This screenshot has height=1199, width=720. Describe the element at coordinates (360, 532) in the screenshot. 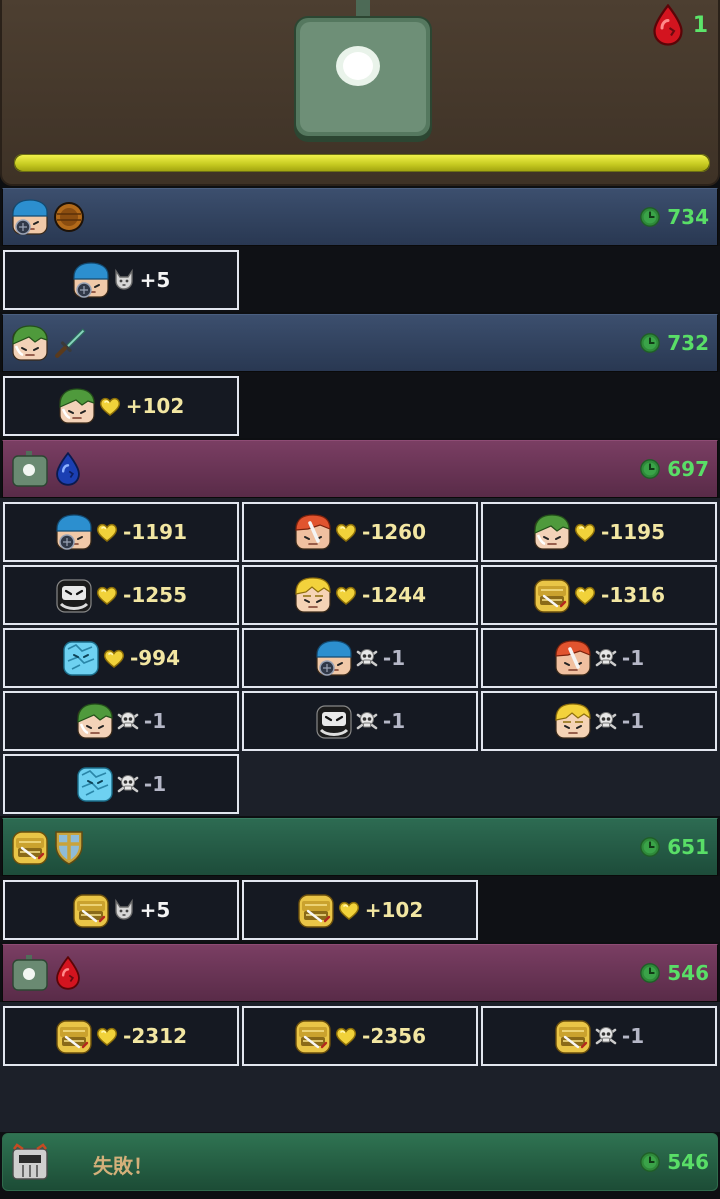

I see `effect-cell: -1260` at that location.